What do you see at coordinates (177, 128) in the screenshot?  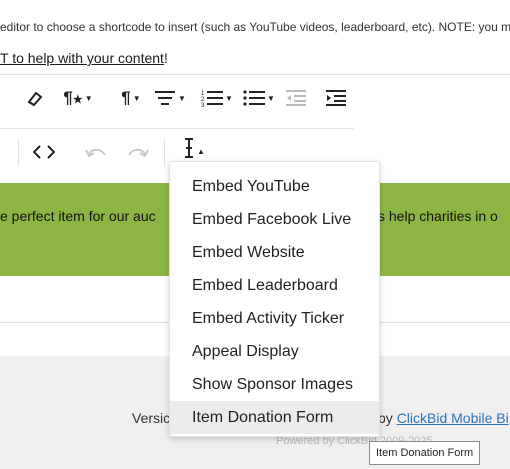 I see `toolbar-divider` at bounding box center [177, 128].